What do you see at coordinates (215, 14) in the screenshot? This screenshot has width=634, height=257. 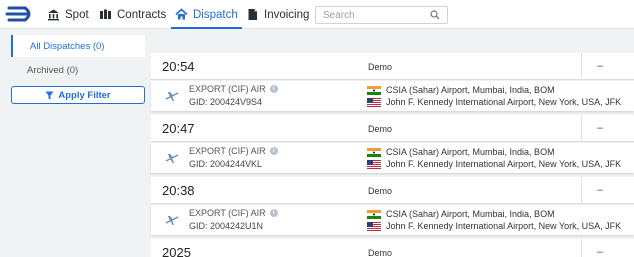 I see `nav-dispatch-label: Dispatch` at bounding box center [215, 14].